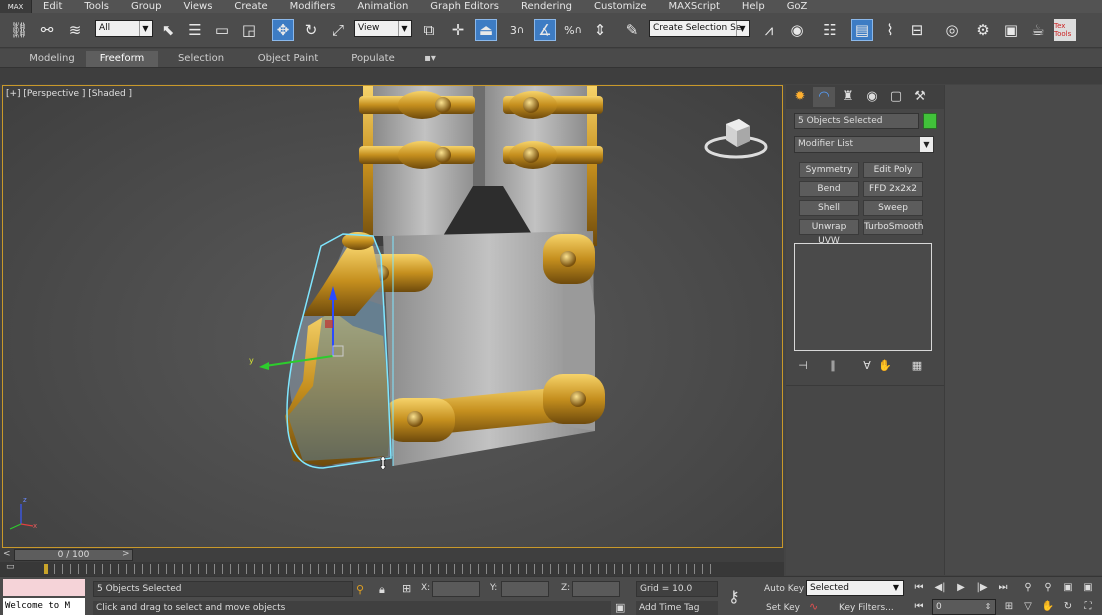 This screenshot has width=1102, height=615. Describe the element at coordinates (8, 555) in the screenshot. I see `prev-frame-button: <` at that location.